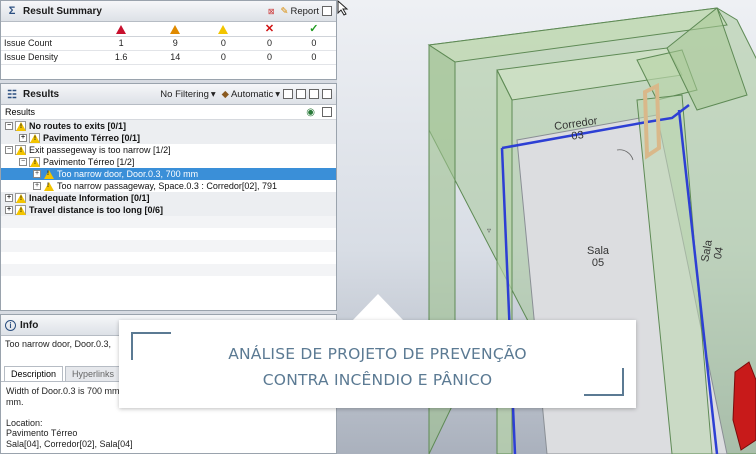 Image resolution: width=756 pixels, height=454 pixels. I want to click on report-button: ✎ Report, so click(300, 11).